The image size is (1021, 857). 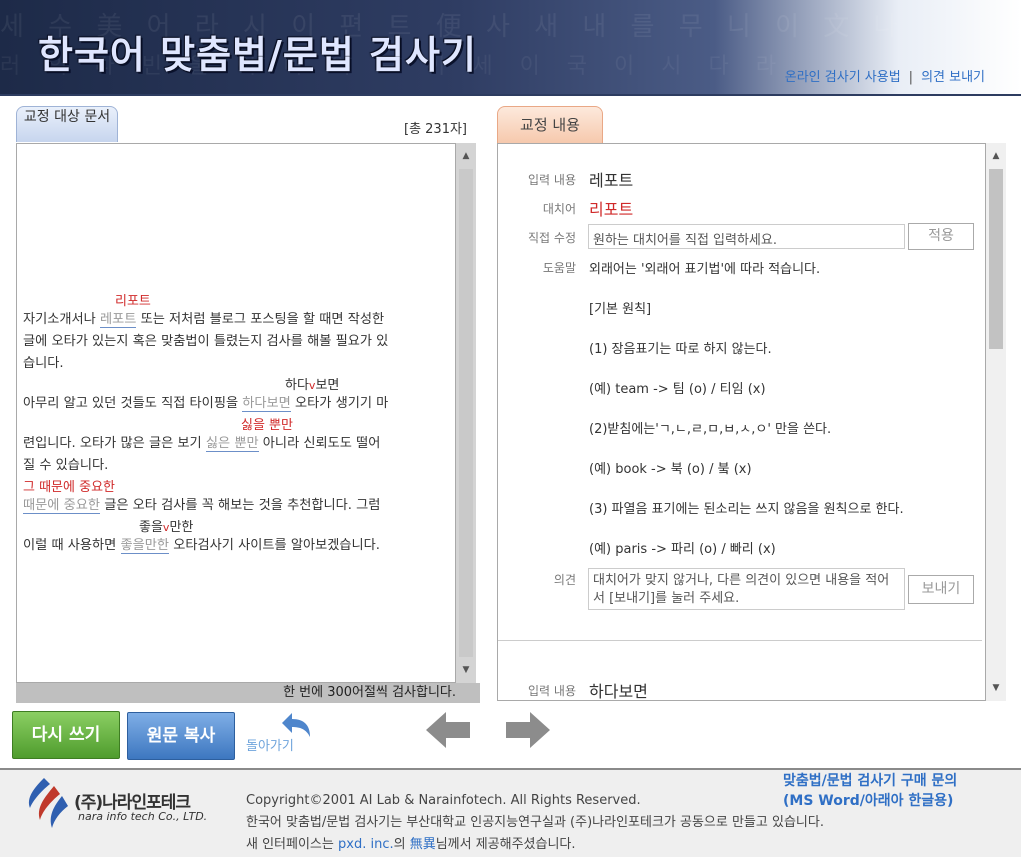 What do you see at coordinates (43, 363) in the screenshot?
I see `document-line: 습니다.` at bounding box center [43, 363].